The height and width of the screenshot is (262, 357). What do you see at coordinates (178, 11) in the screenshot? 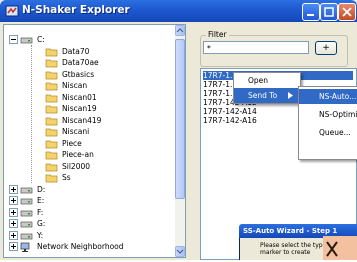
I see `title-bar: N-Shaker Explorer` at bounding box center [178, 11].